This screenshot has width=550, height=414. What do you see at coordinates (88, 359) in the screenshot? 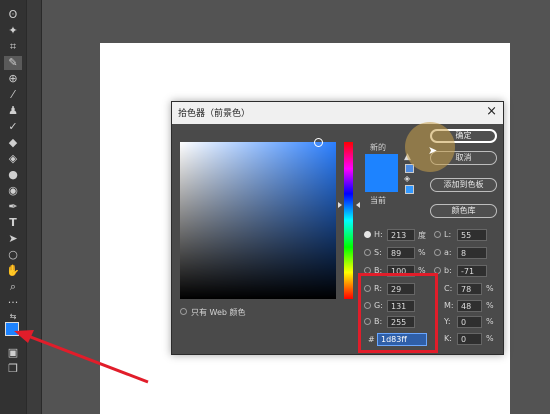
I see `arrow-shaft` at bounding box center [88, 359].